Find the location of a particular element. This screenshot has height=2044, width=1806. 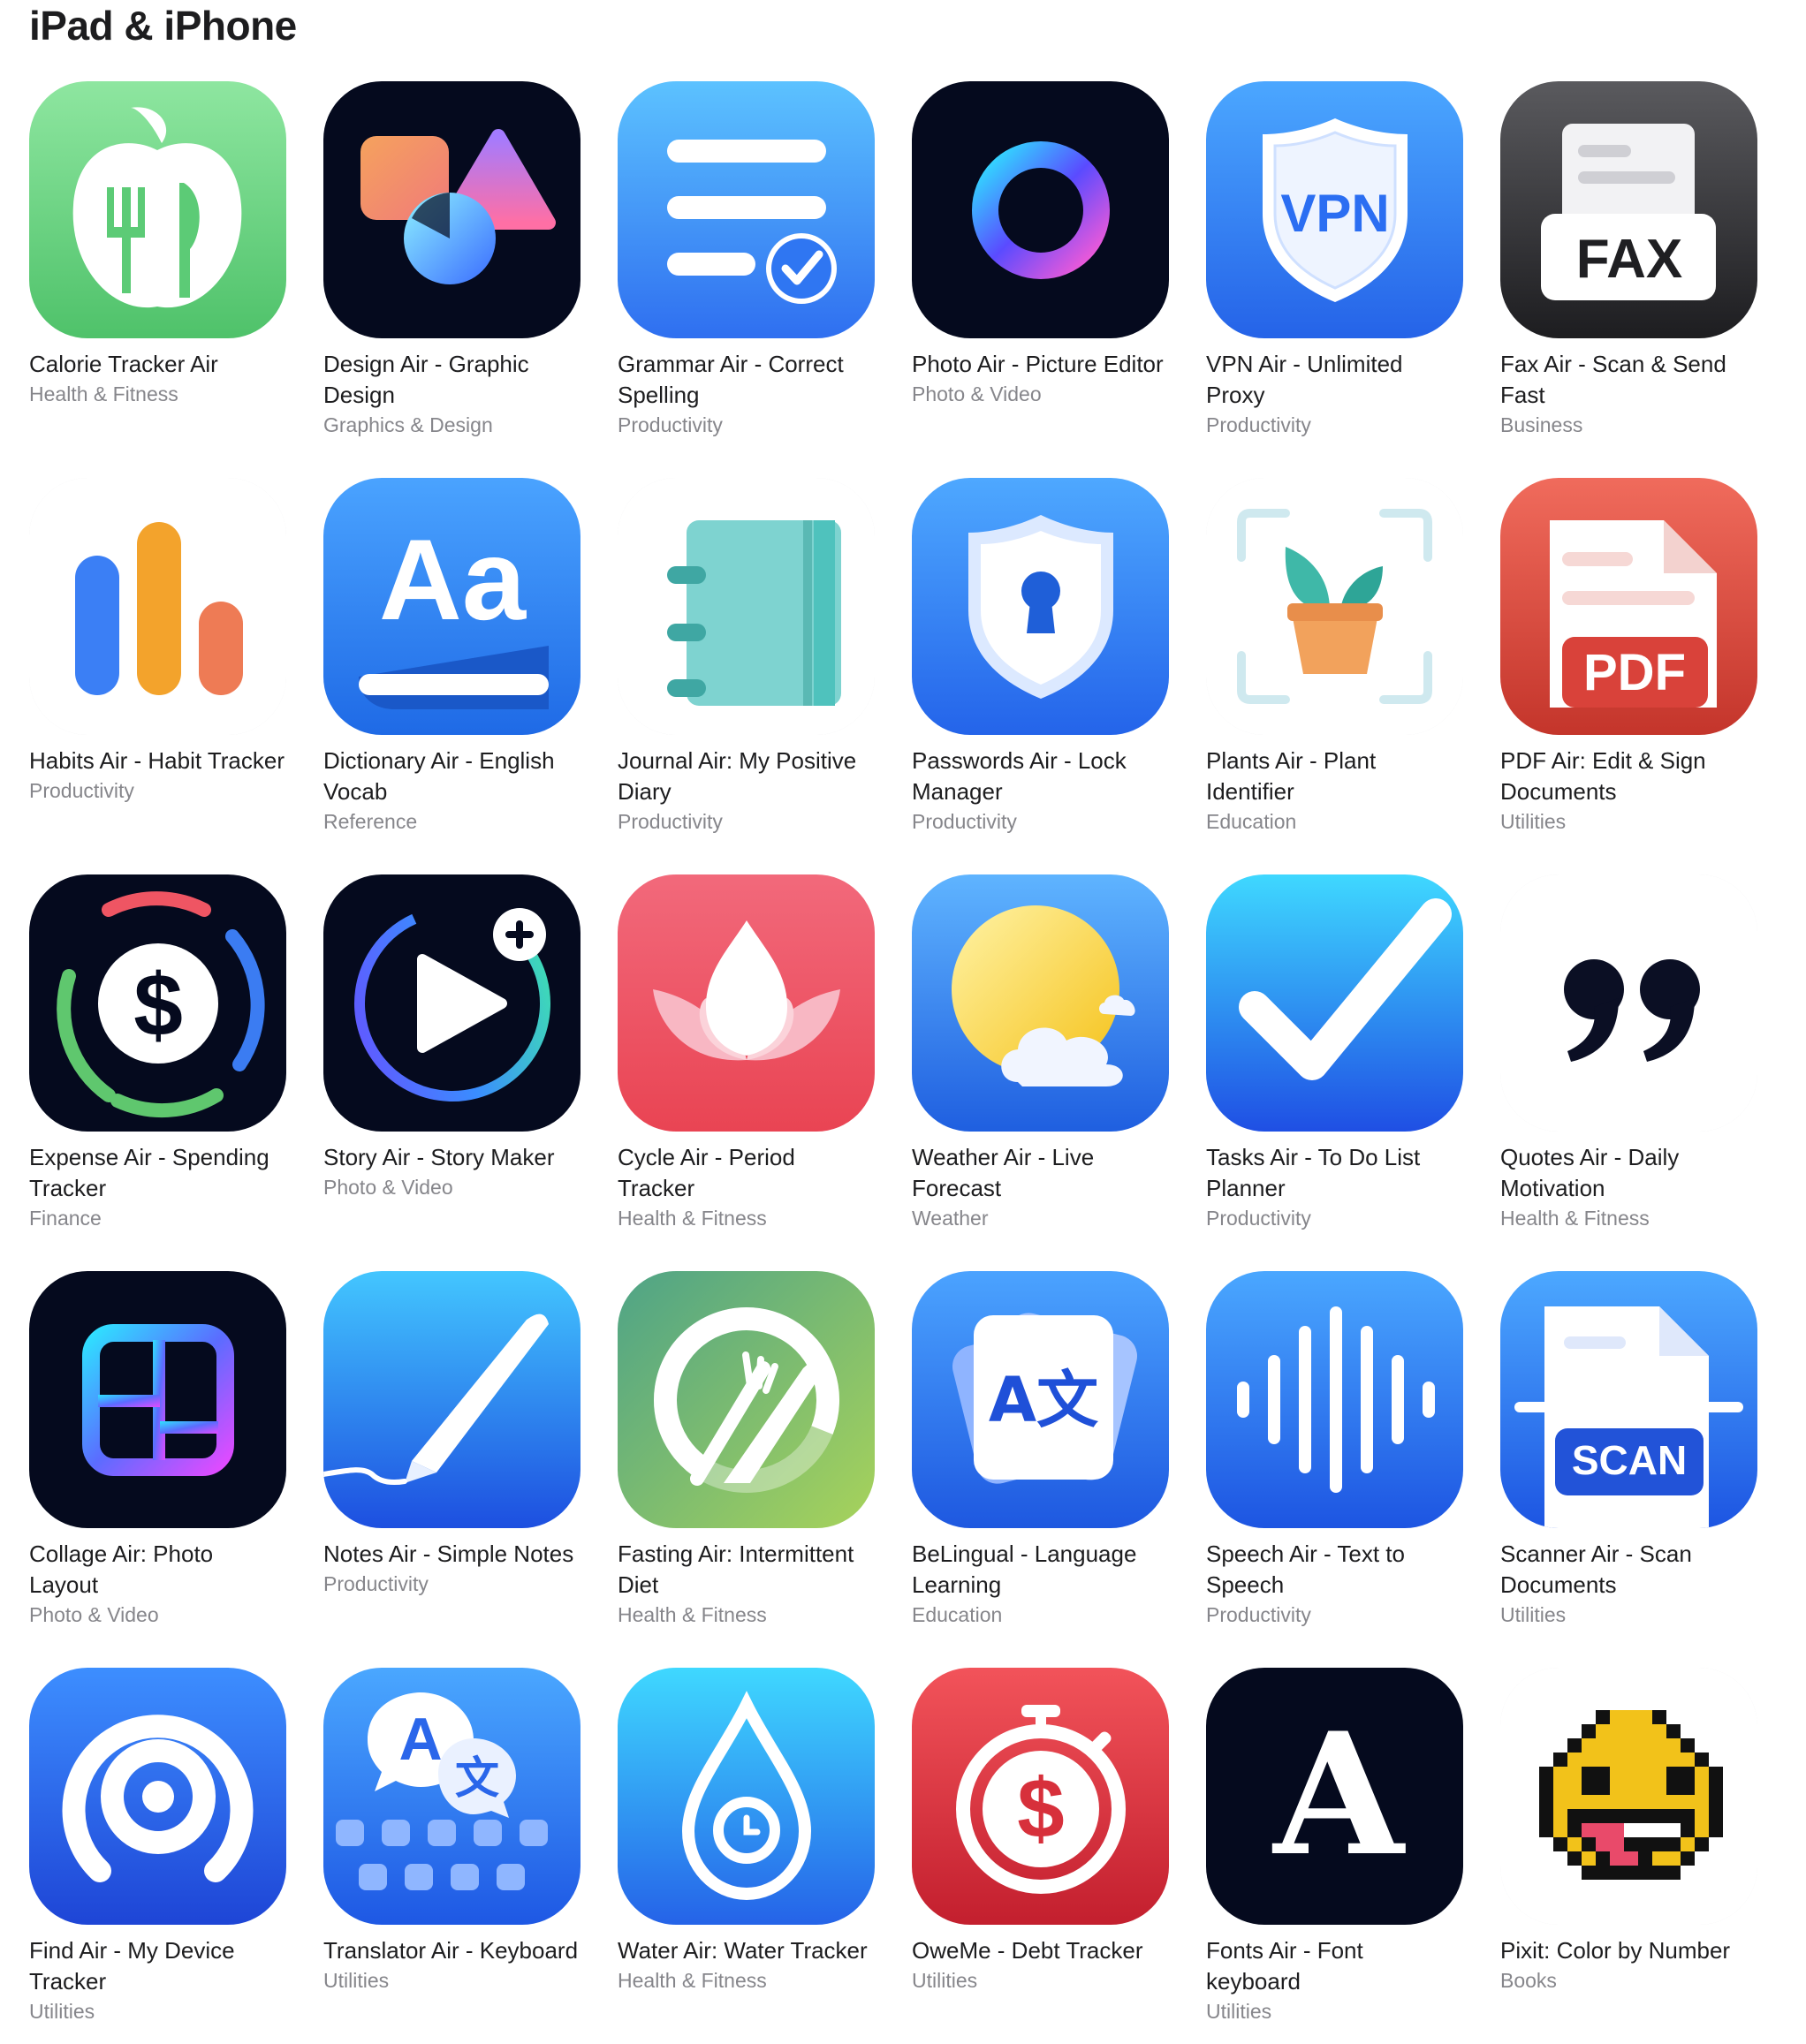

app-category: Photo & Video is located at coordinates (388, 1187).